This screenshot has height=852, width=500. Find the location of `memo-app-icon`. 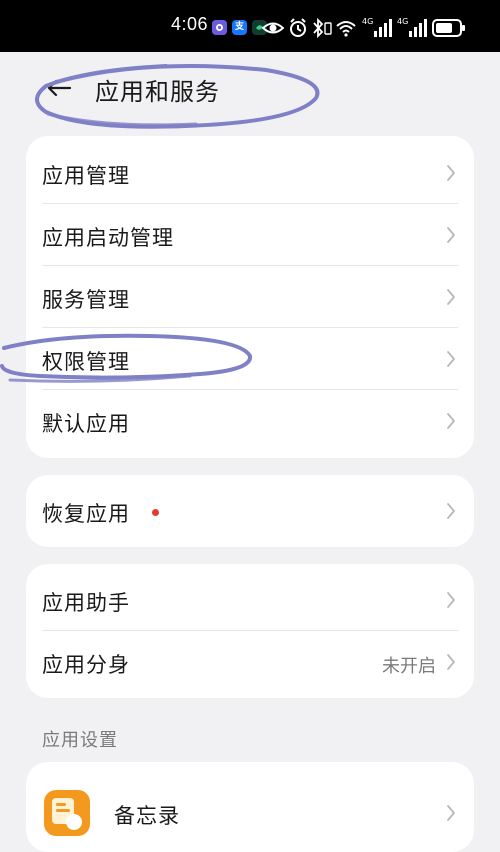

memo-app-icon is located at coordinates (67, 813).